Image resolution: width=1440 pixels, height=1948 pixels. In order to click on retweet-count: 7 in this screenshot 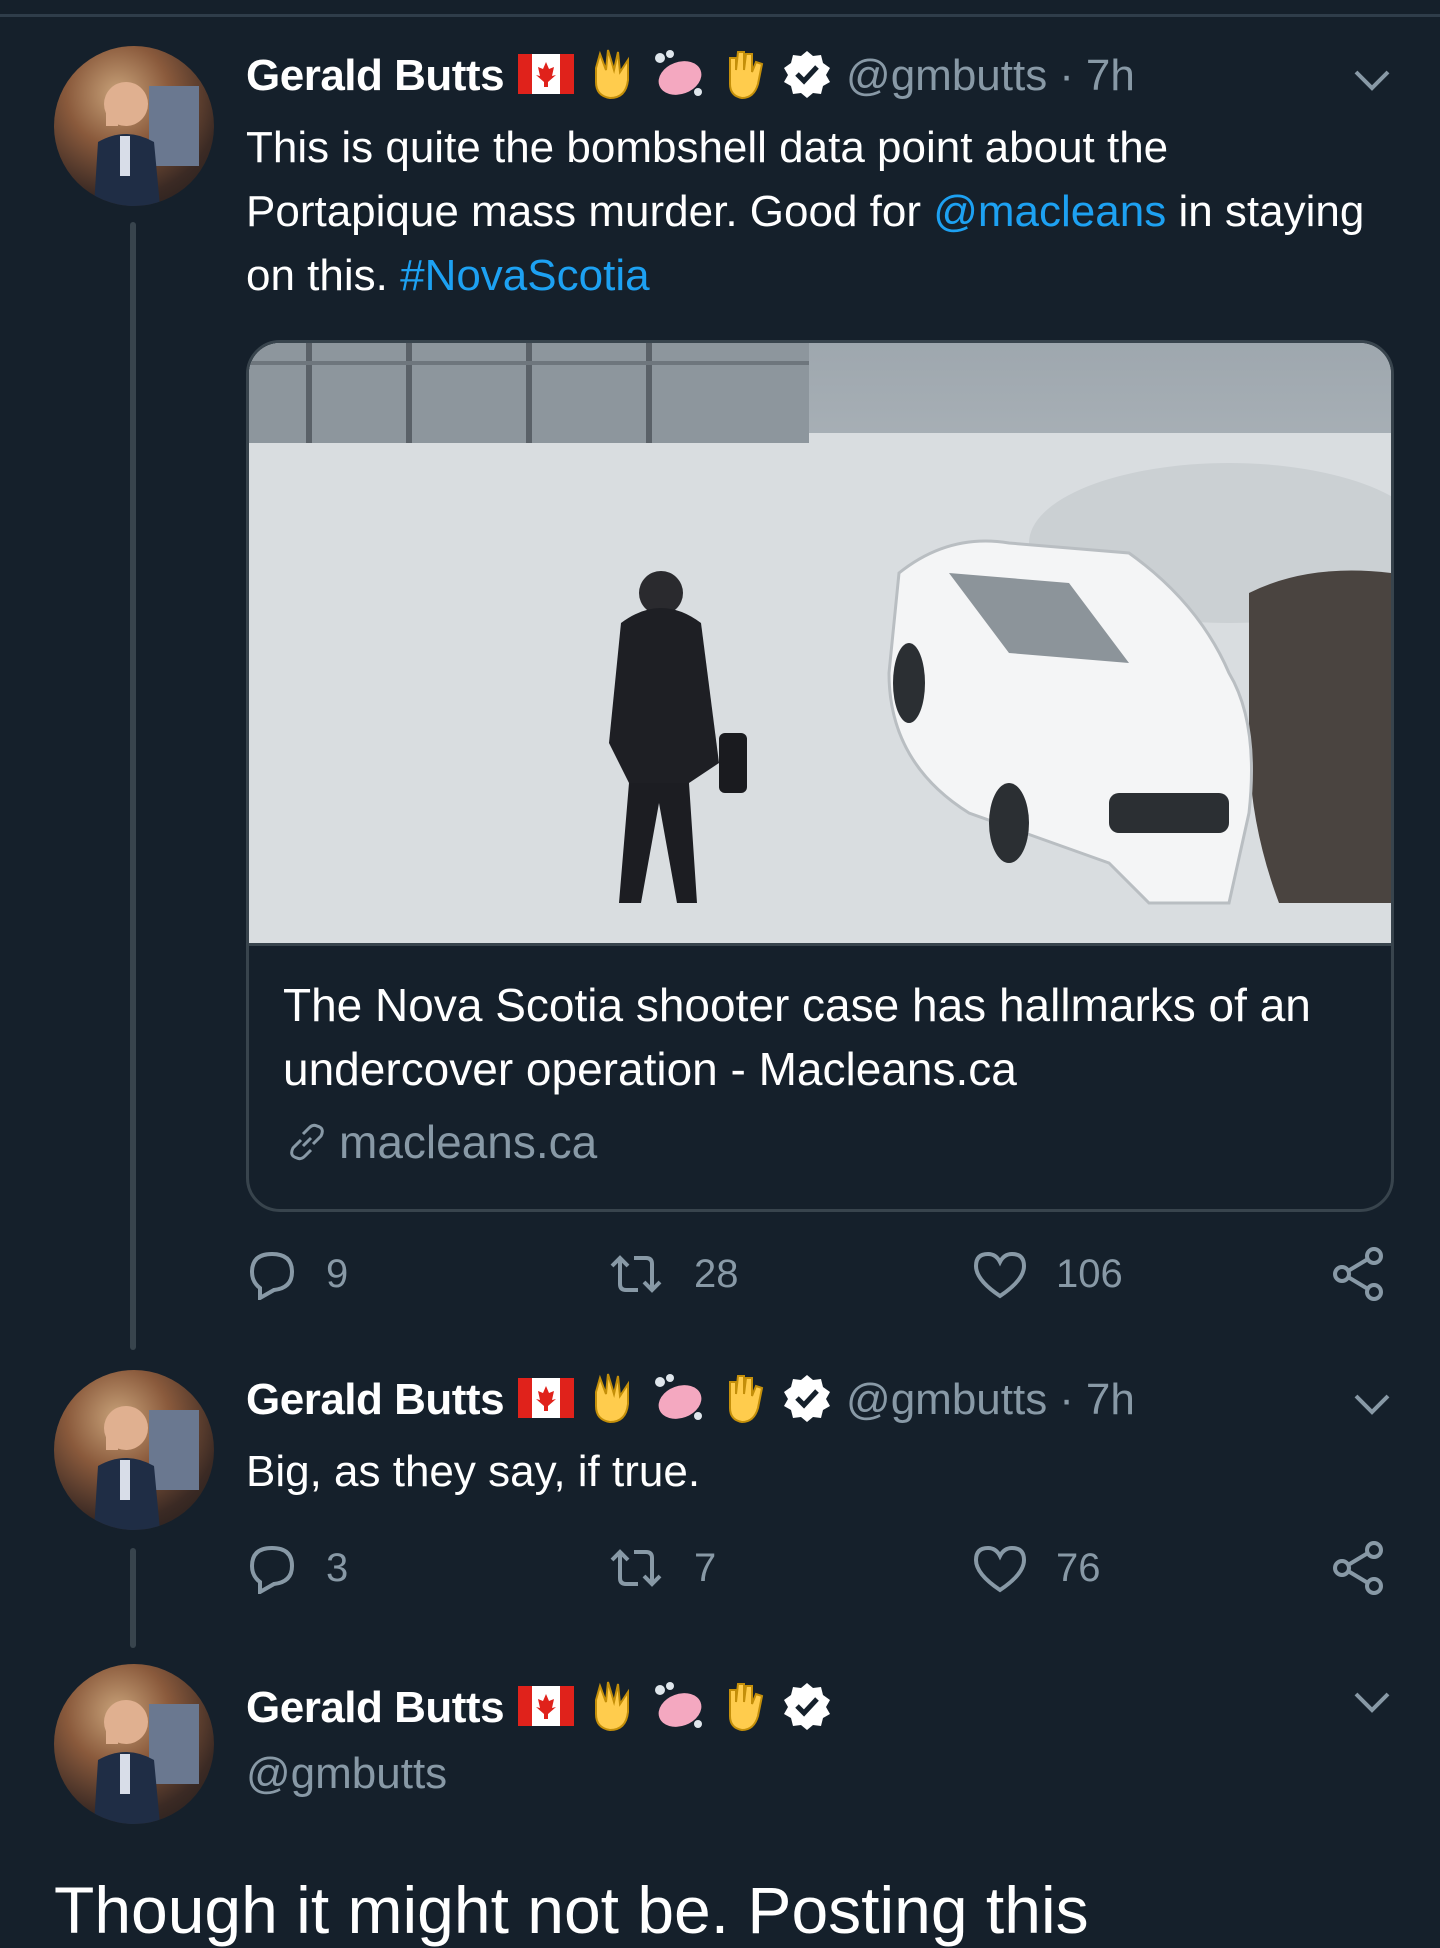, I will do `click(705, 1567)`.